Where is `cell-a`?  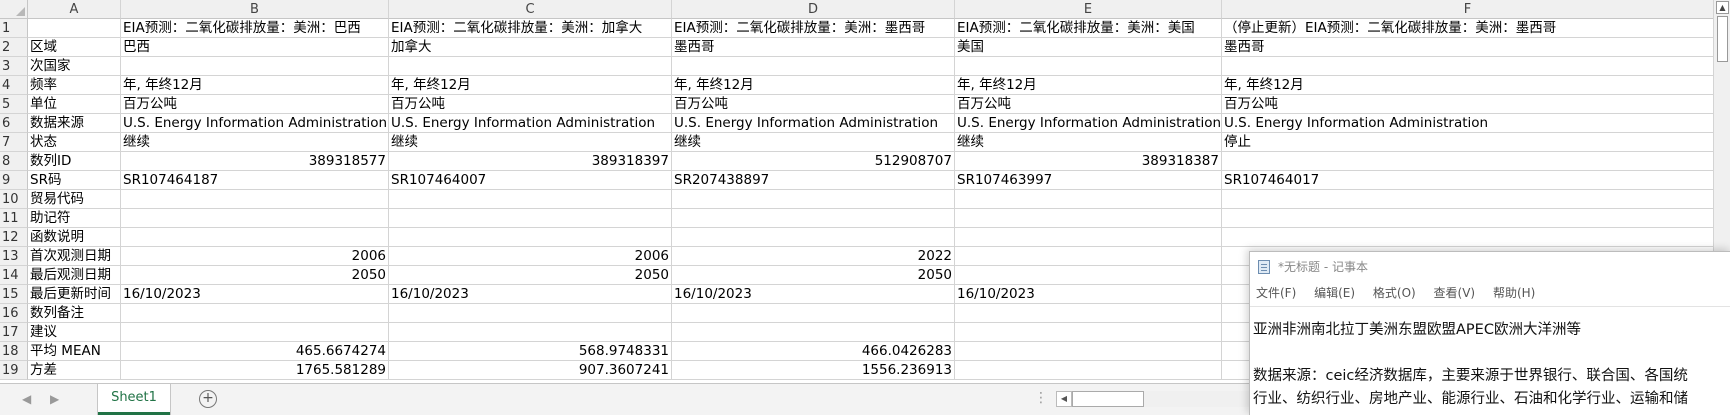
cell-a is located at coordinates (74, 28).